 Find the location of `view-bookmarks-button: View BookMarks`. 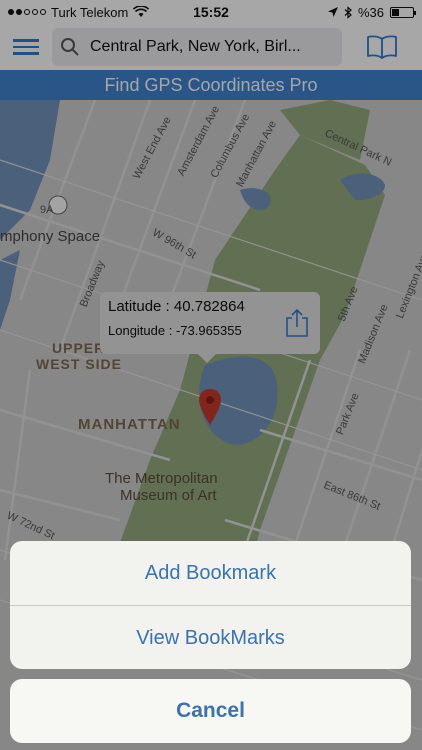

view-bookmarks-button: View BookMarks is located at coordinates (210, 637).